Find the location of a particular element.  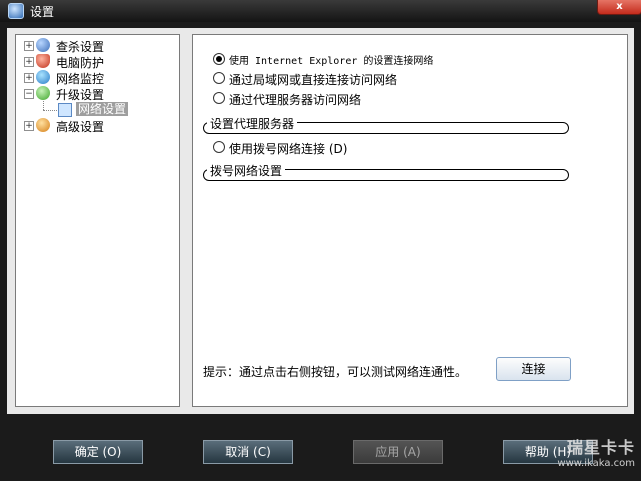

close-button: x is located at coordinates (619, 7).